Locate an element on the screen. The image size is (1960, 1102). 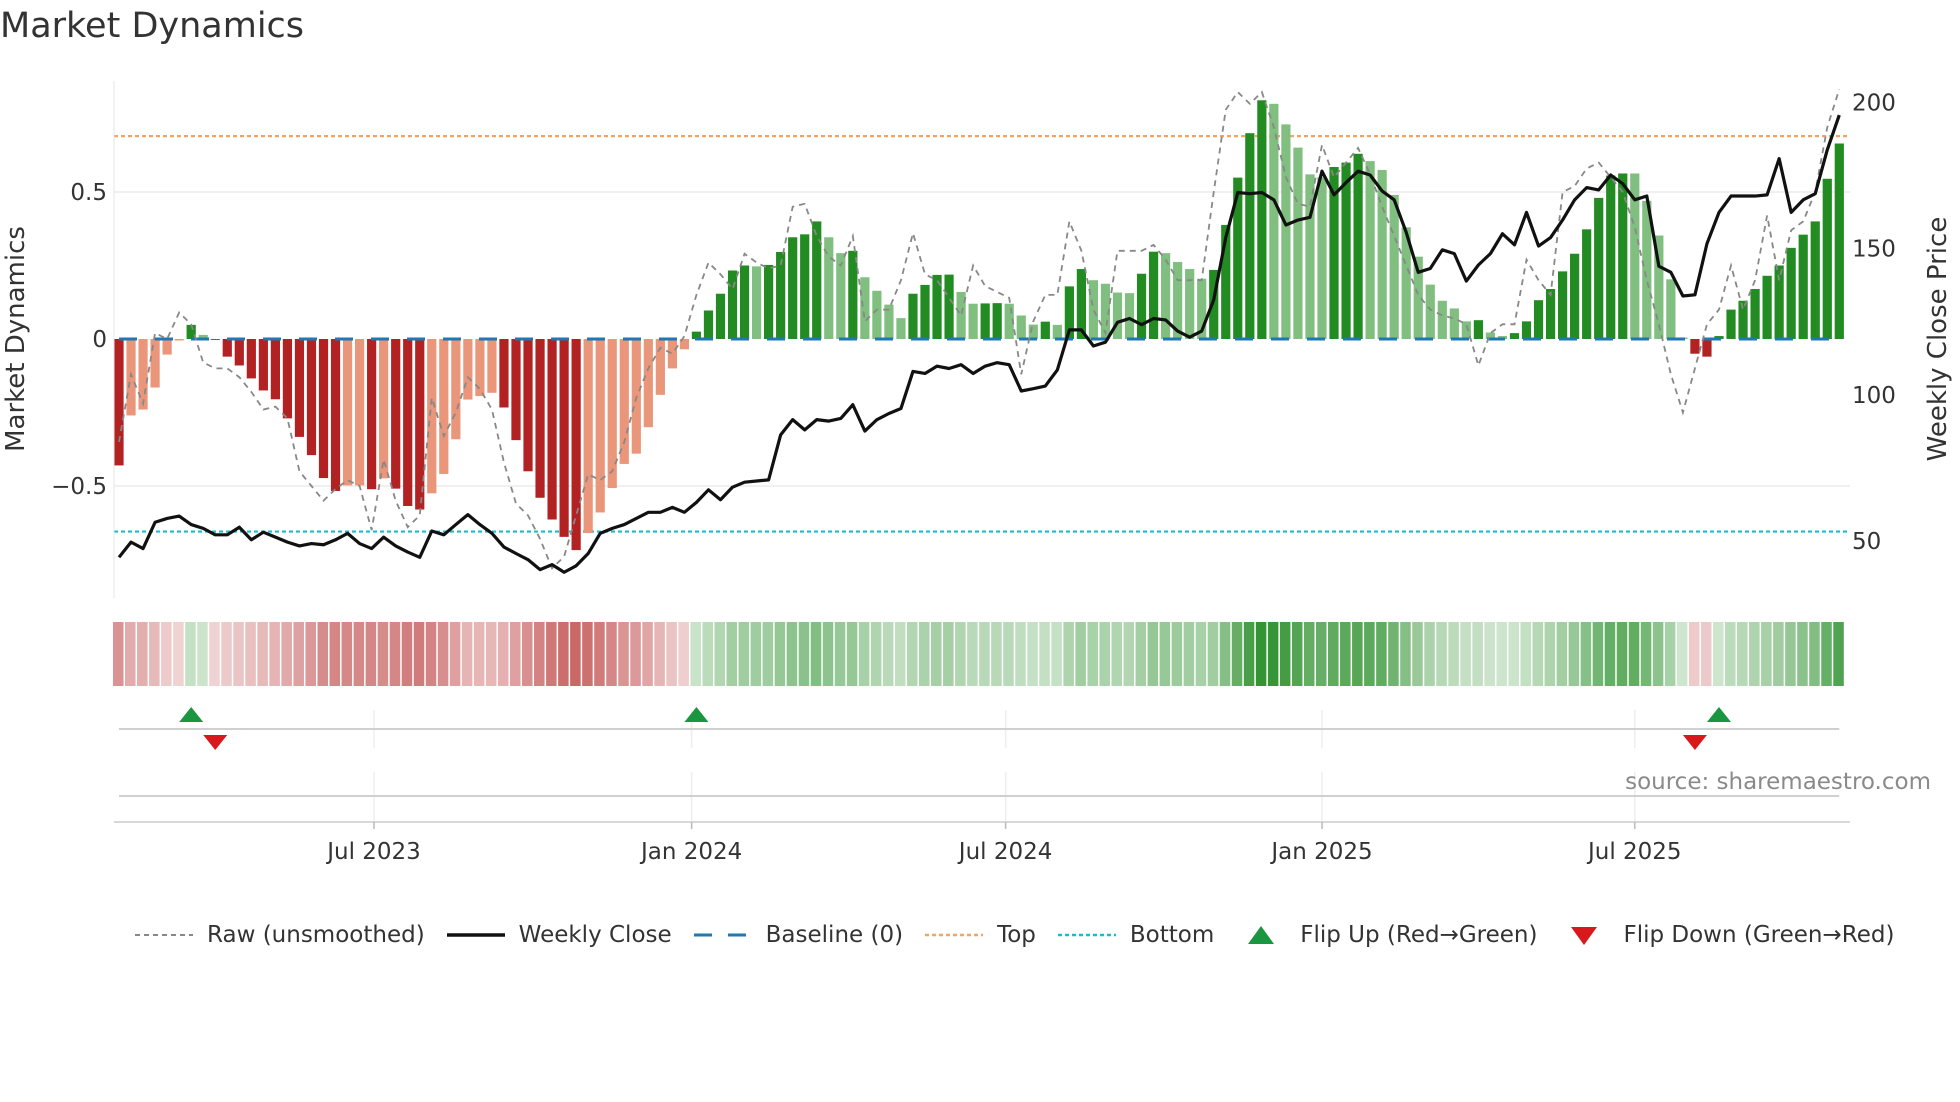
legend-label: Weekly Close is located at coordinates (595, 935).